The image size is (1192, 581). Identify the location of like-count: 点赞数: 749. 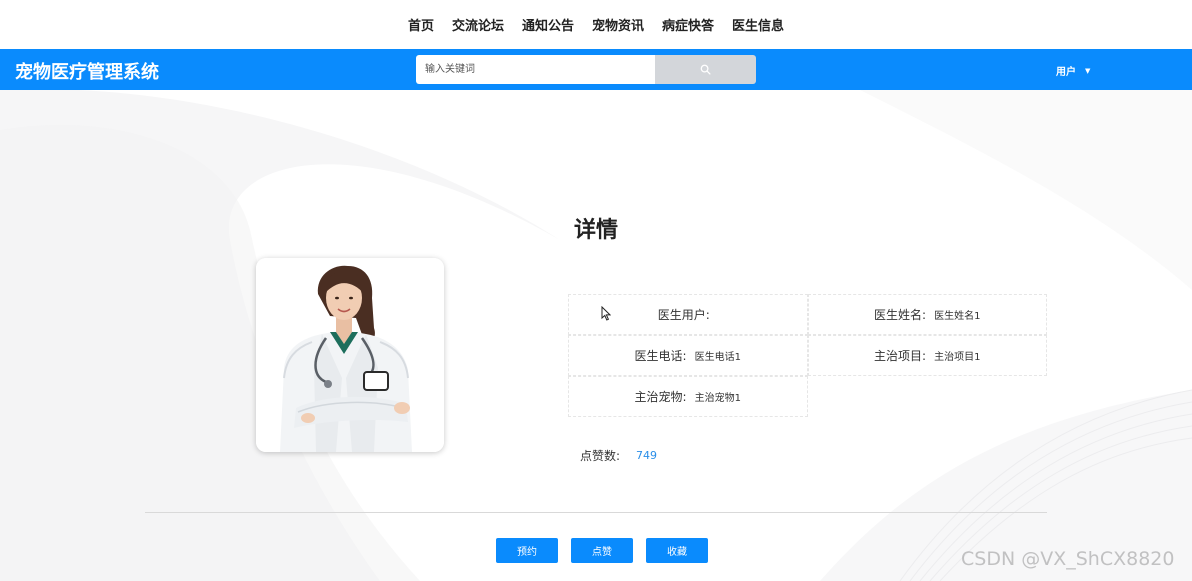
(618, 455).